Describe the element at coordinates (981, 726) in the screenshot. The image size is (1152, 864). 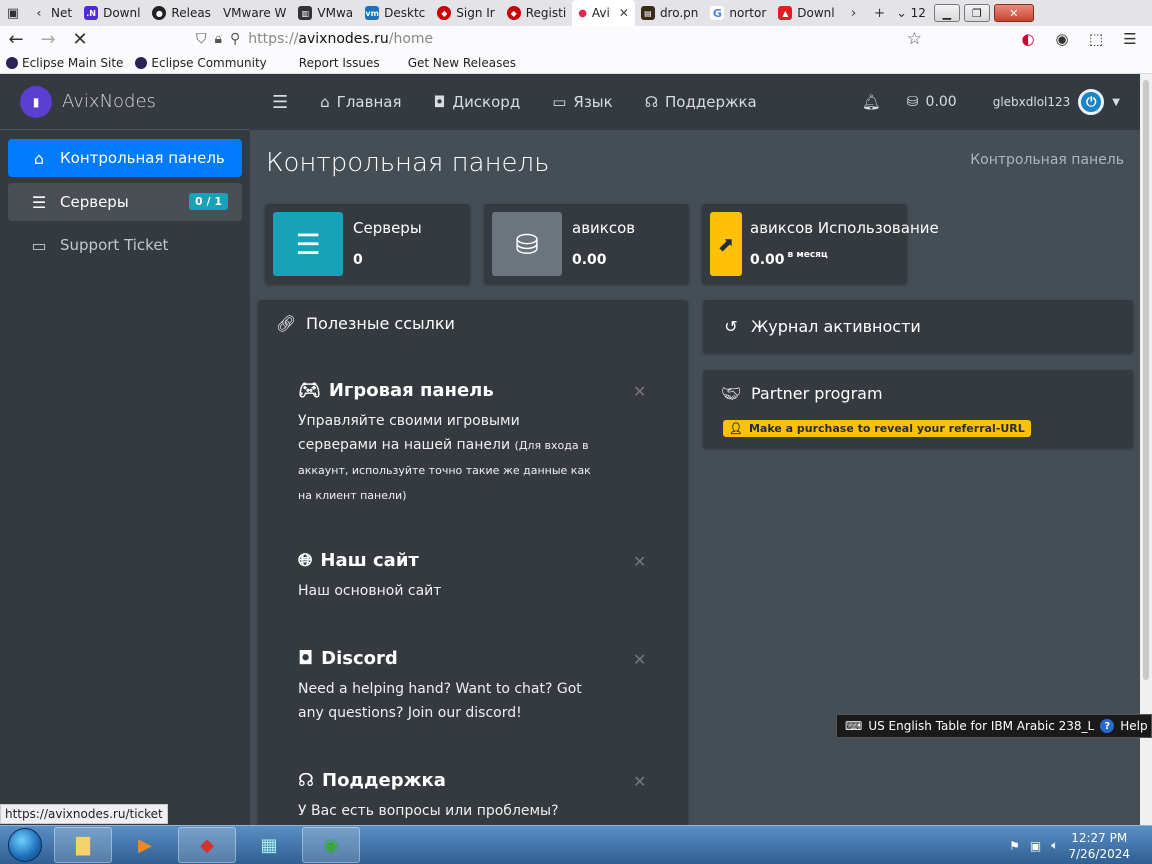
I see `language-bar-label: US English Table for IBM Arabic 238_L` at that location.